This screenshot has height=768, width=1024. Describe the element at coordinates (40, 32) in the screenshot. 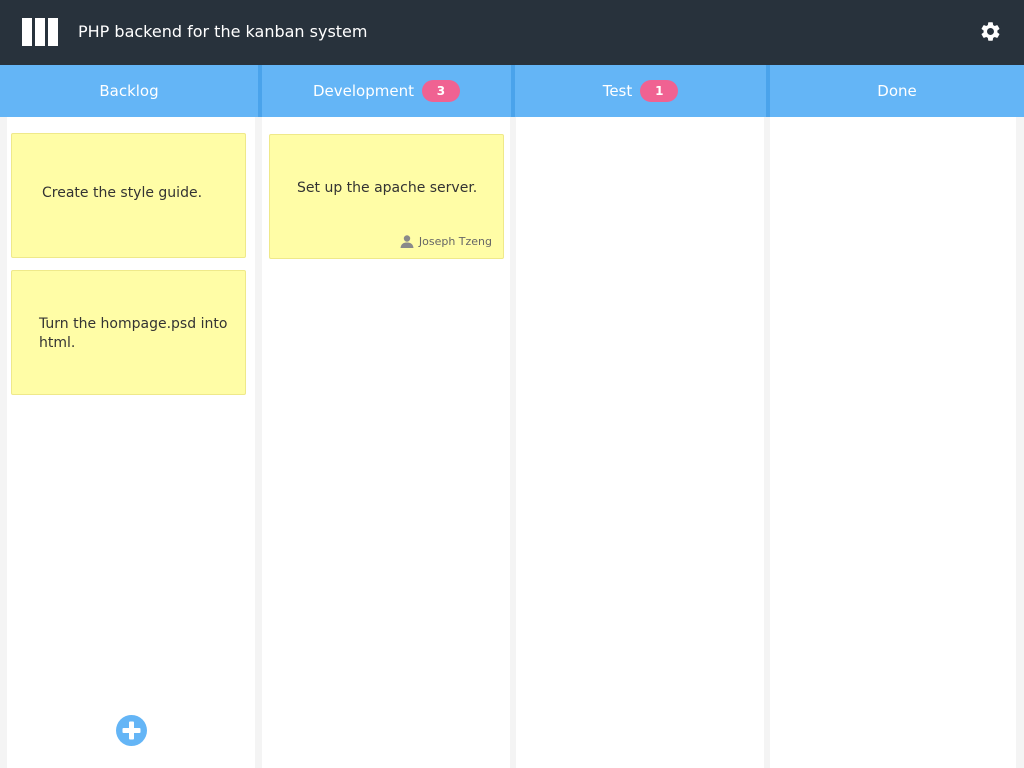

I see `board-columns-icon` at that location.